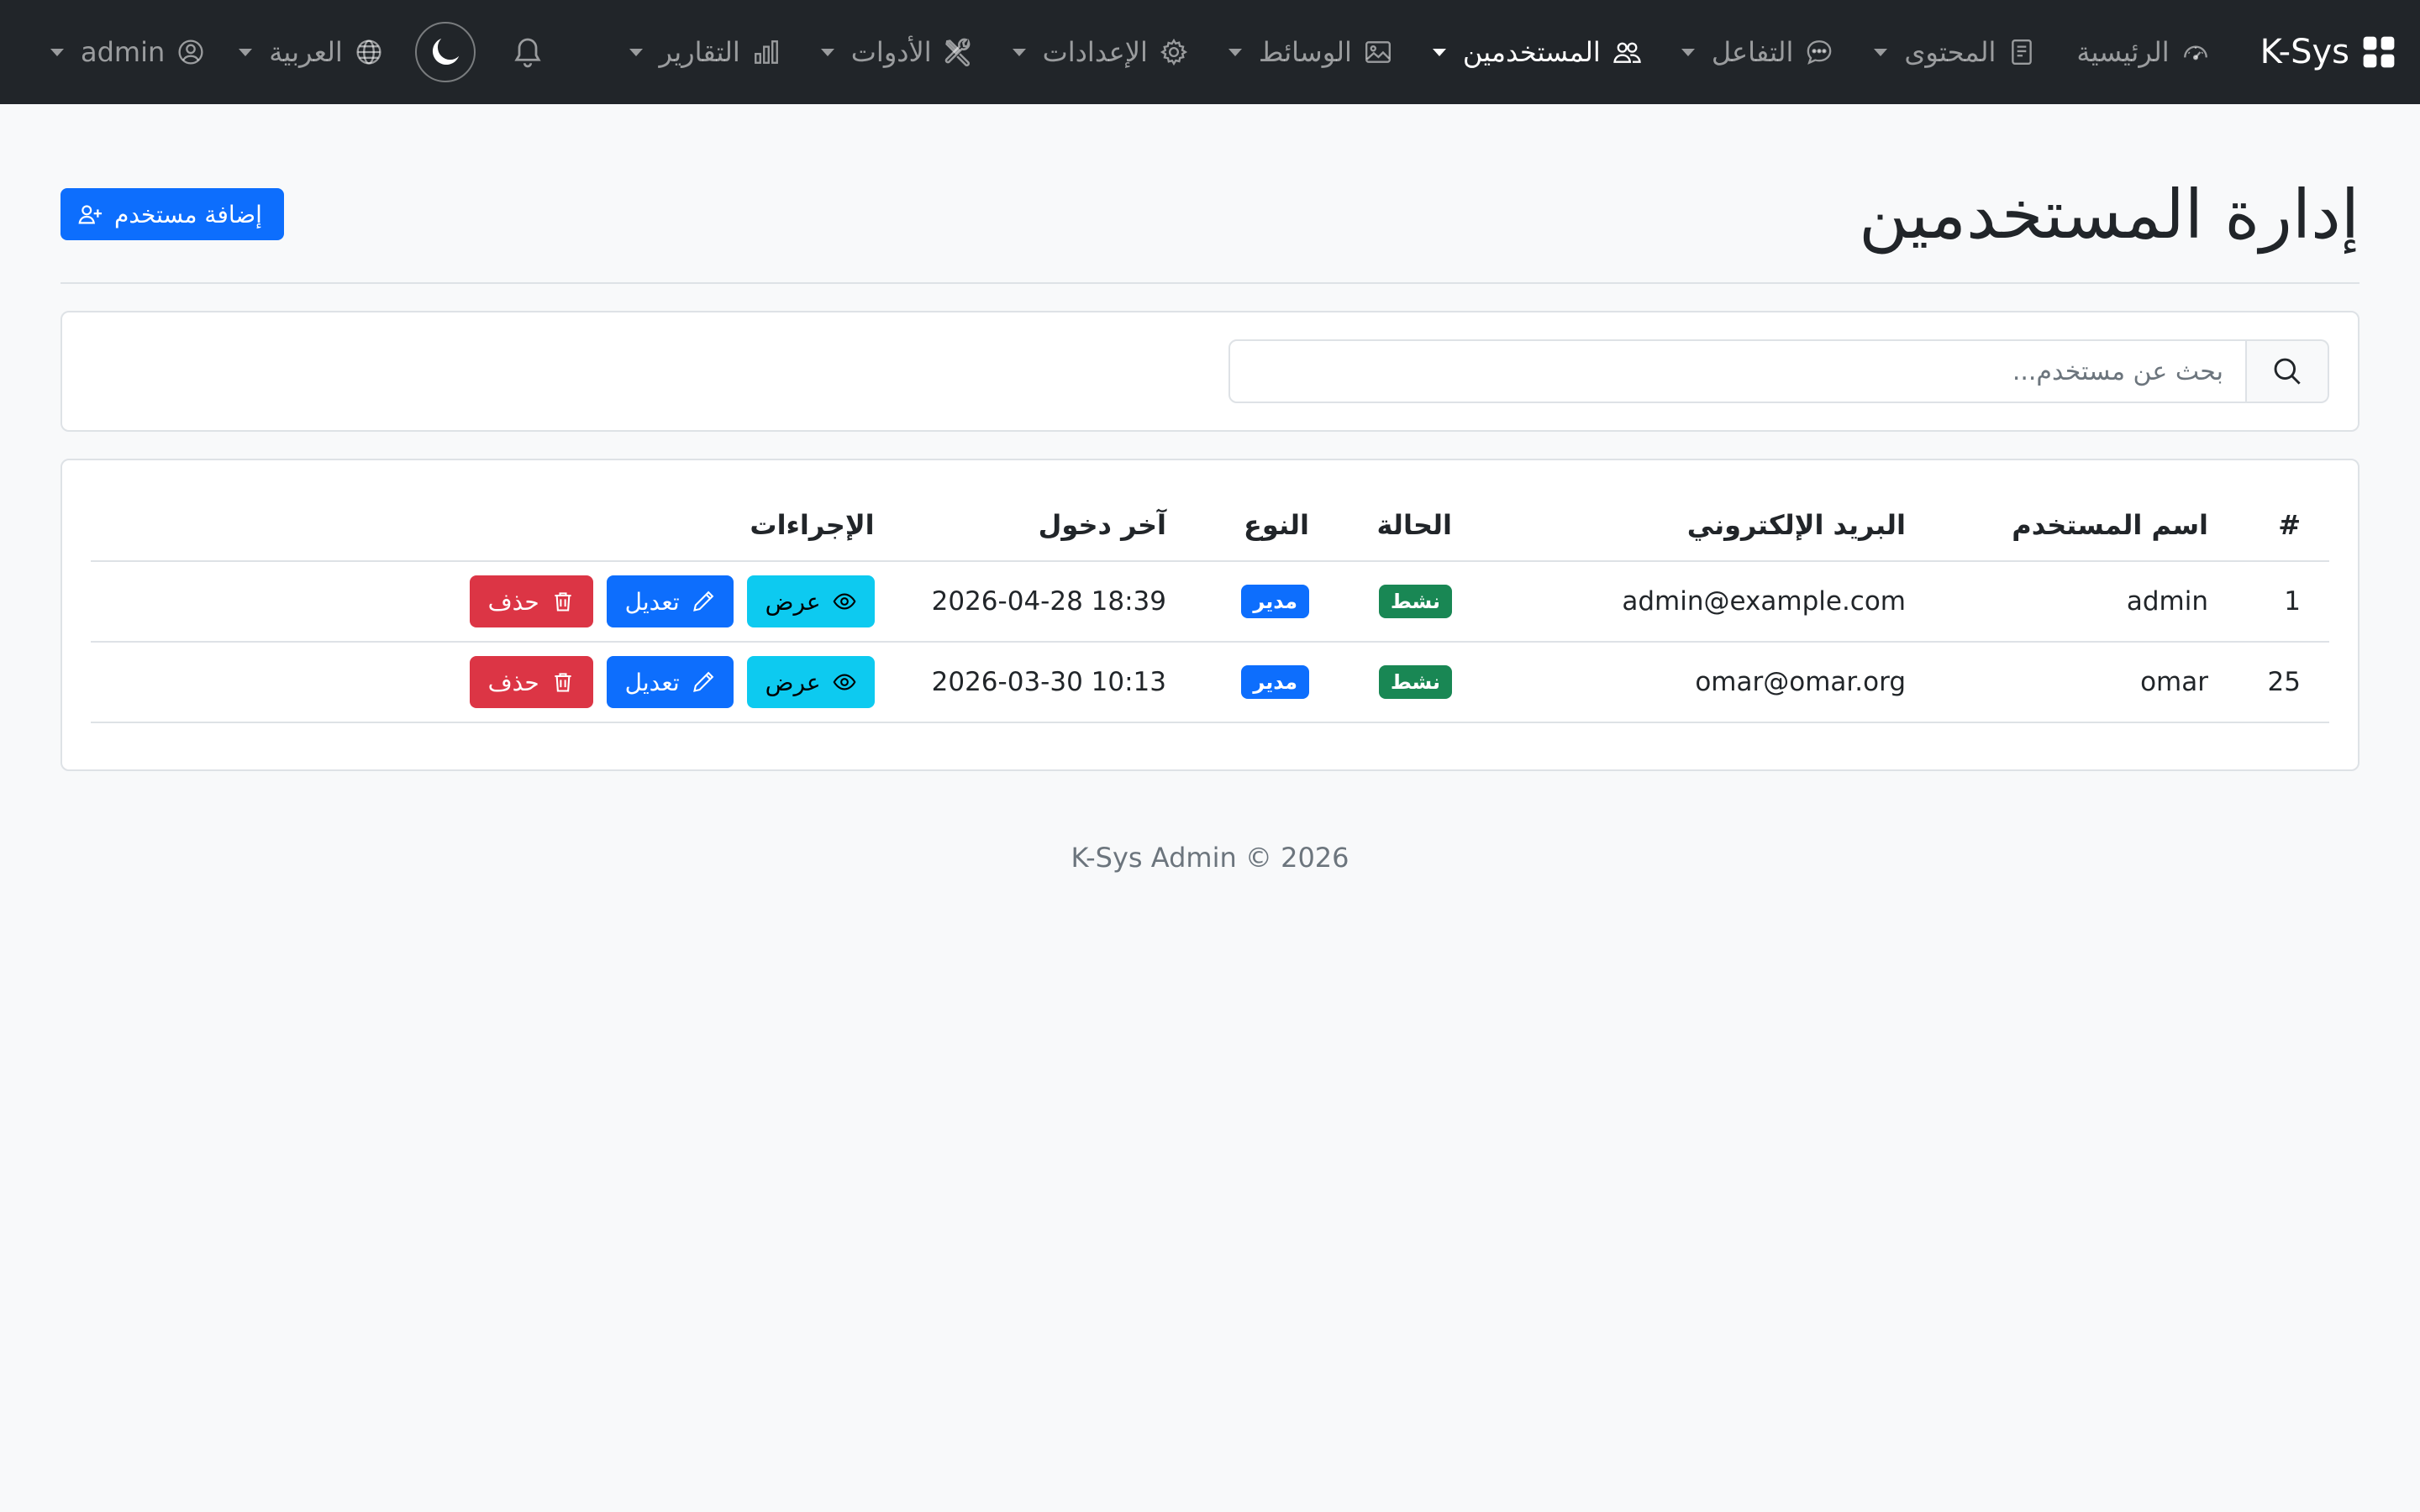 This screenshot has height=1512, width=2420. I want to click on nav-label: الإعدادات, so click(1095, 52).